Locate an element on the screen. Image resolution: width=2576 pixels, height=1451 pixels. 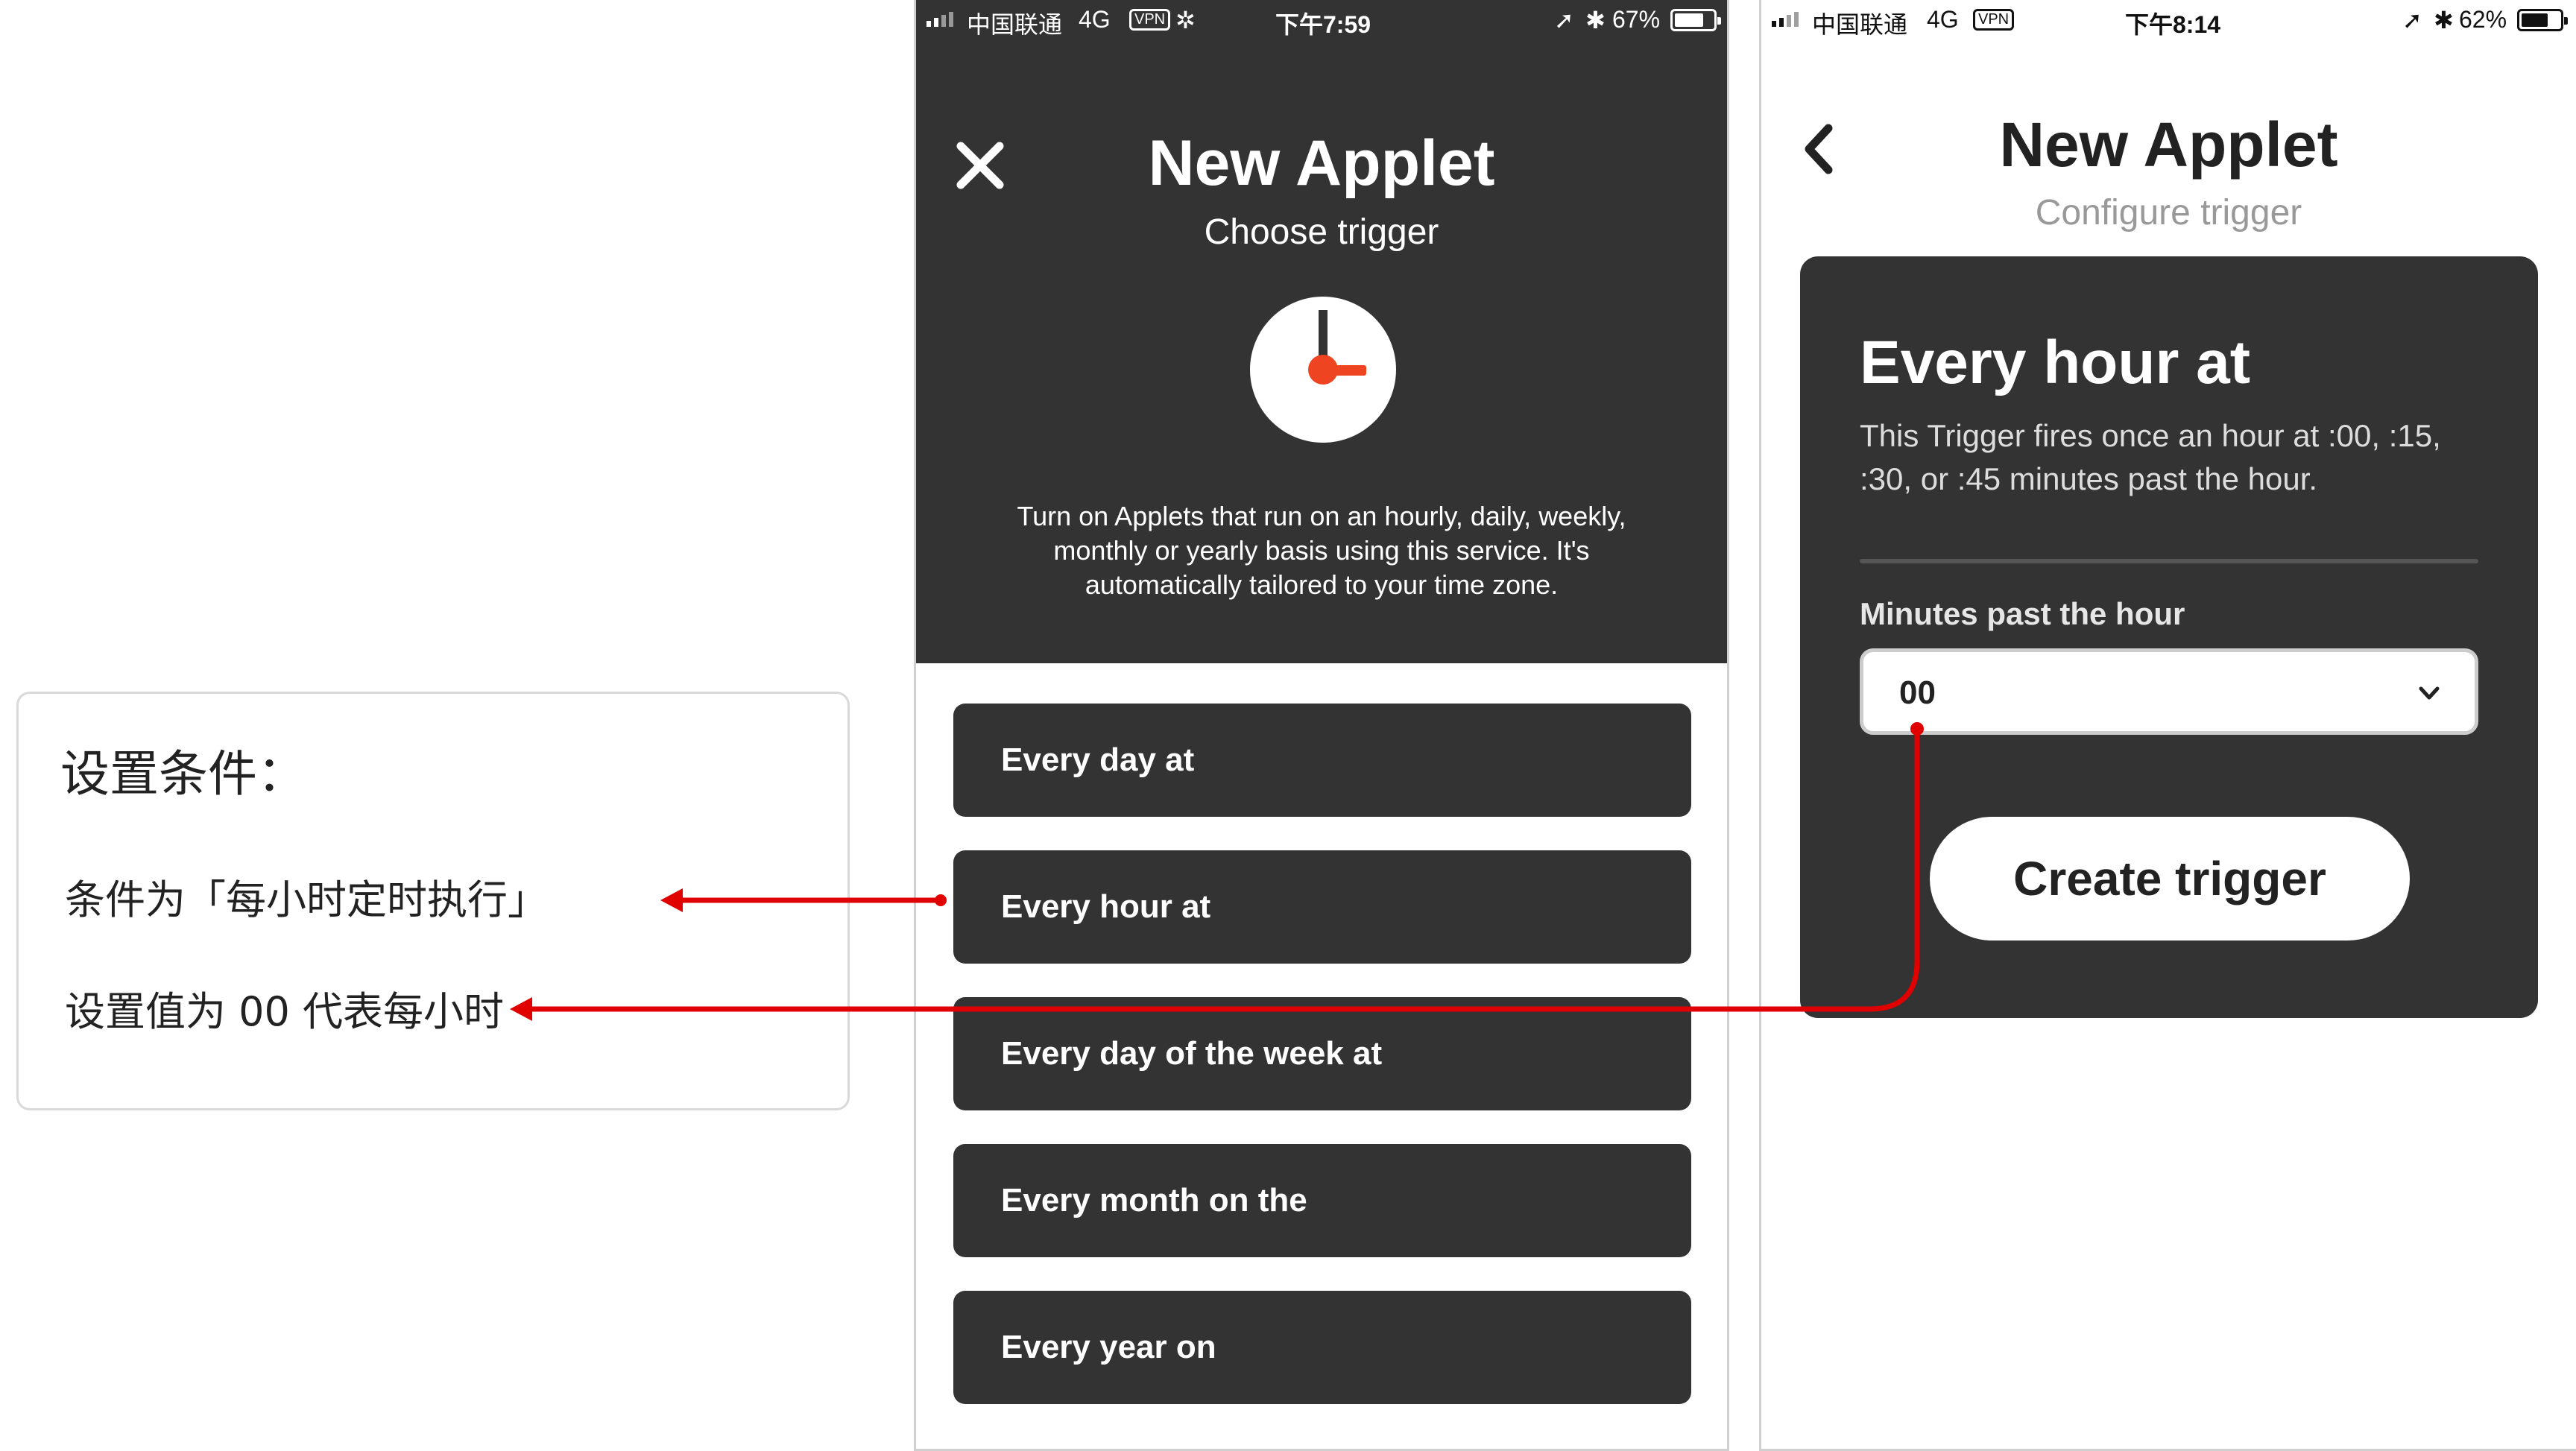
status-bar: 中国联通 4G VPN 下午8:14 ➚ ✱ 62% is located at coordinates (2168, 21).